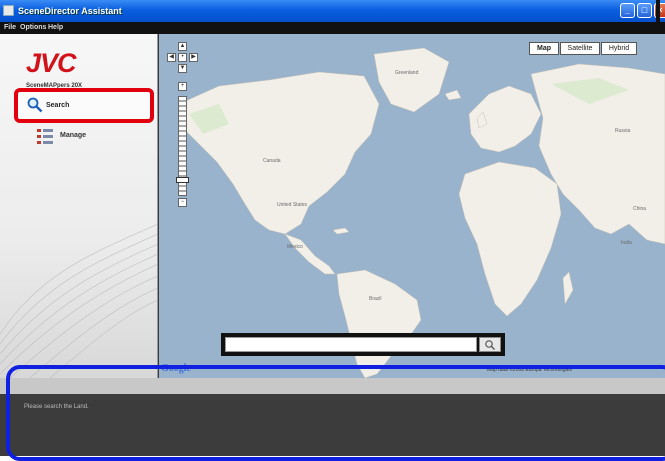 The image size is (665, 461). What do you see at coordinates (182, 202) in the screenshot?
I see `zoom-out-icon: −` at bounding box center [182, 202].